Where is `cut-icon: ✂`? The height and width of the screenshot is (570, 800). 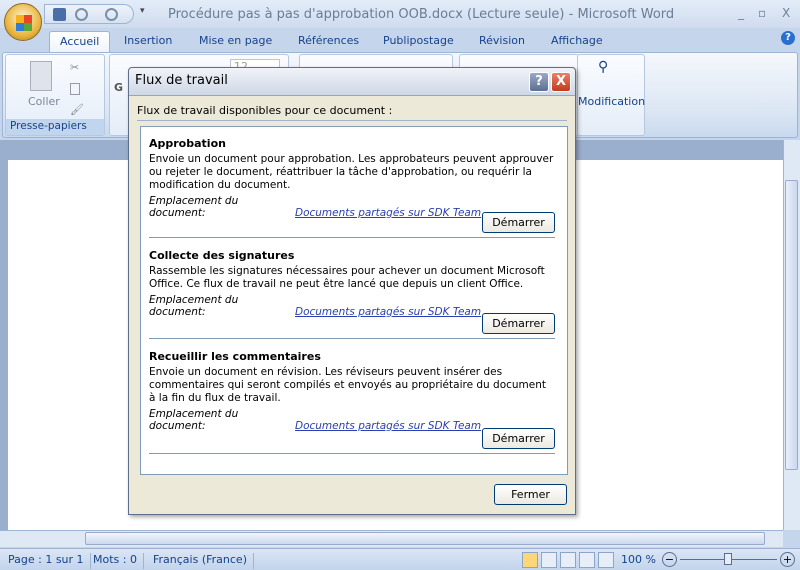 cut-icon: ✂ is located at coordinates (74, 67).